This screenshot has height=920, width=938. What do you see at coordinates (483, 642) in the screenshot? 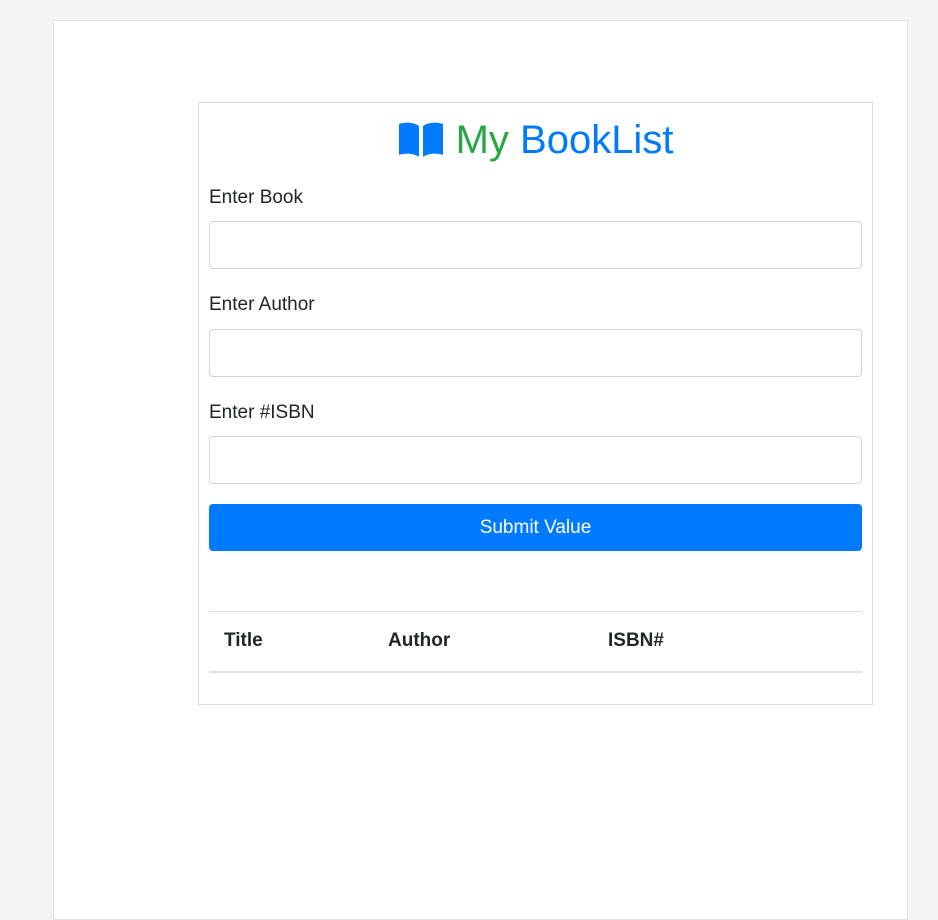
I see `column-header-author: Author` at bounding box center [483, 642].